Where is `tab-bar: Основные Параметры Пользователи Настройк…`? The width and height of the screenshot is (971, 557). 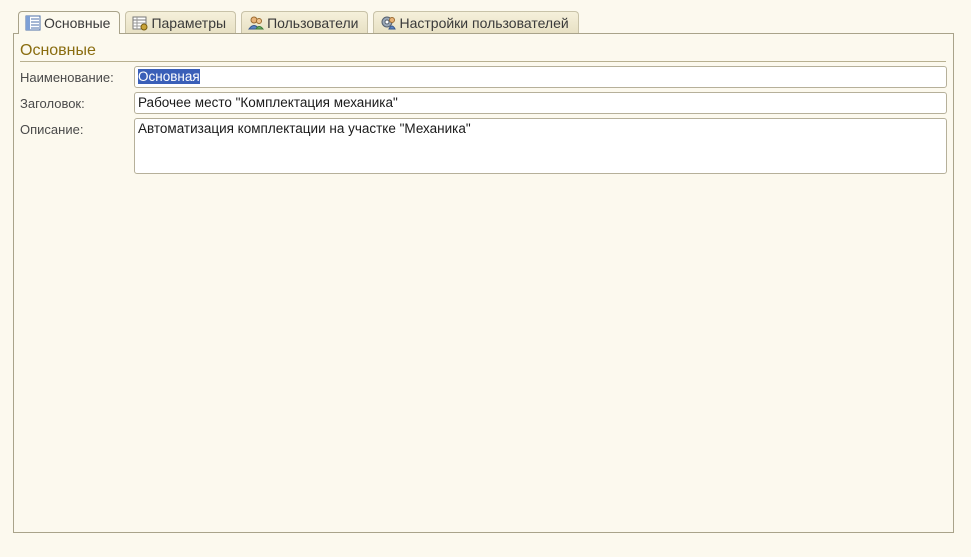
tab-bar: Основные Параметры Пользователи Настройк… is located at coordinates (298, 22).